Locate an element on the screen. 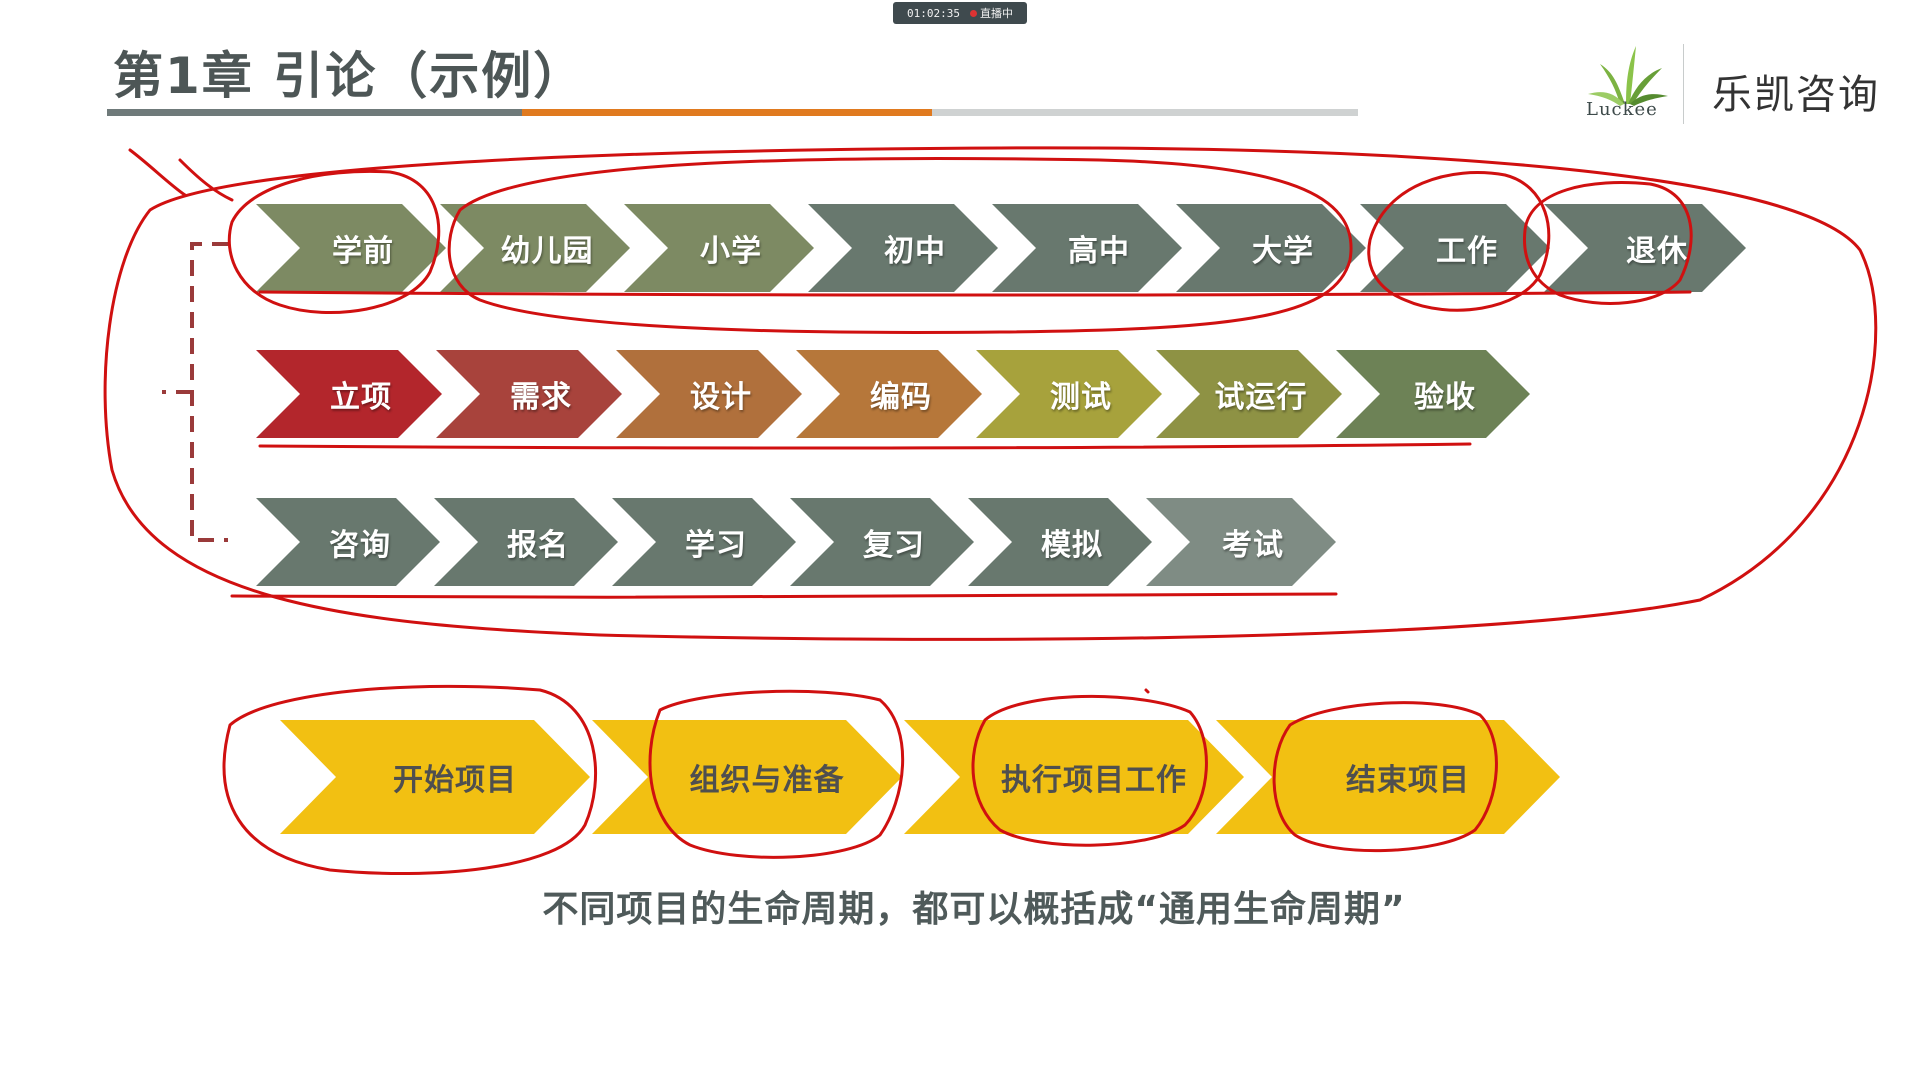  annotation-circle-start is located at coordinates (409, 780).